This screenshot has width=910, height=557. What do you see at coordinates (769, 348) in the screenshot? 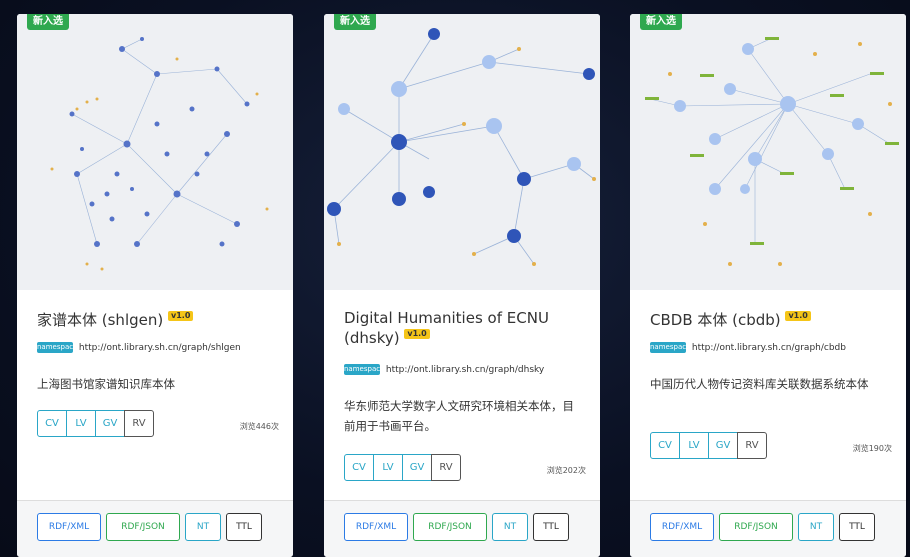
I see `namespace-url: http://ont.library.sh.cn/graph/cbdb` at bounding box center [769, 348].